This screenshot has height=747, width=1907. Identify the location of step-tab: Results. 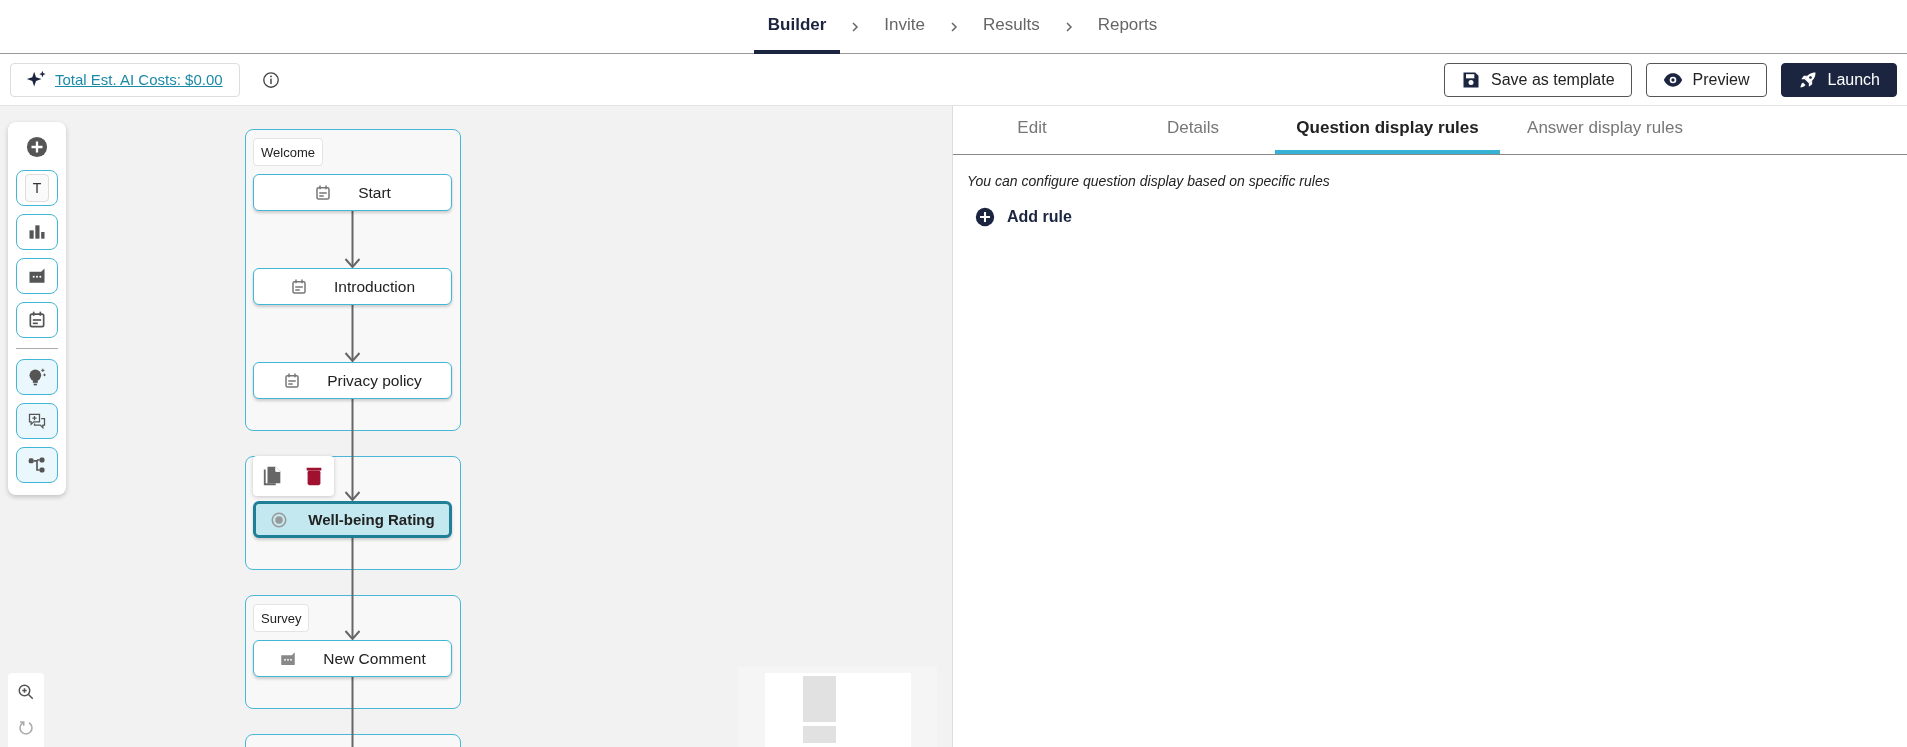
(1011, 27).